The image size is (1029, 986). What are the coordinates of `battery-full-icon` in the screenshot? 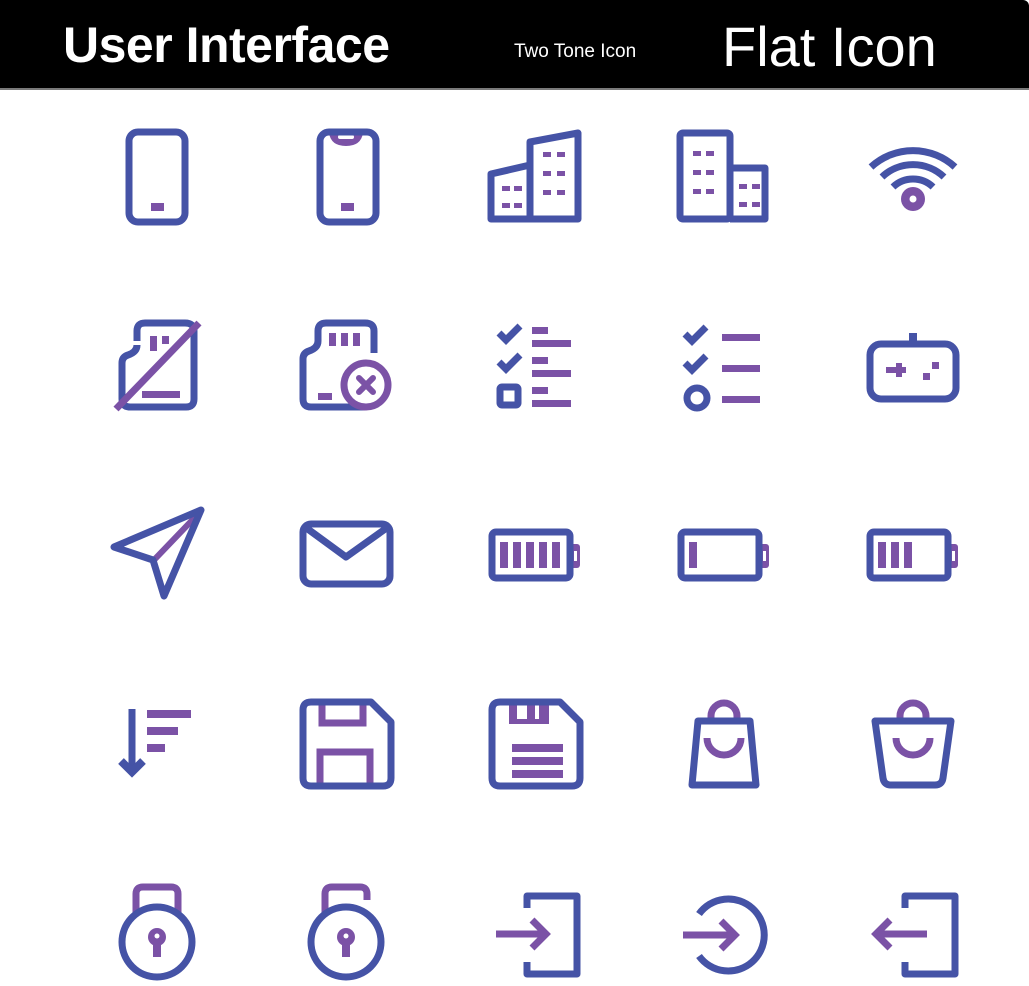 It's located at (535, 555).